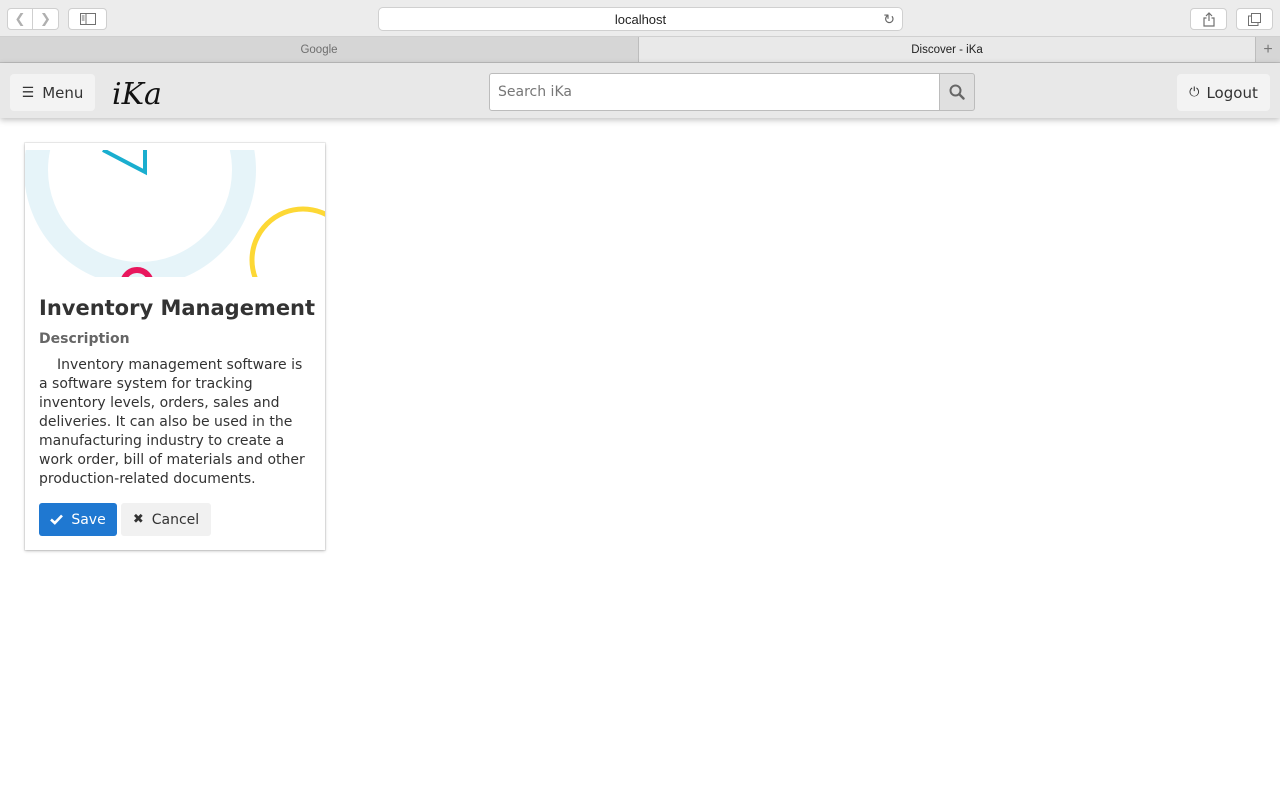 The width and height of the screenshot is (1280, 800). I want to click on plus-icon: +, so click(1268, 49).